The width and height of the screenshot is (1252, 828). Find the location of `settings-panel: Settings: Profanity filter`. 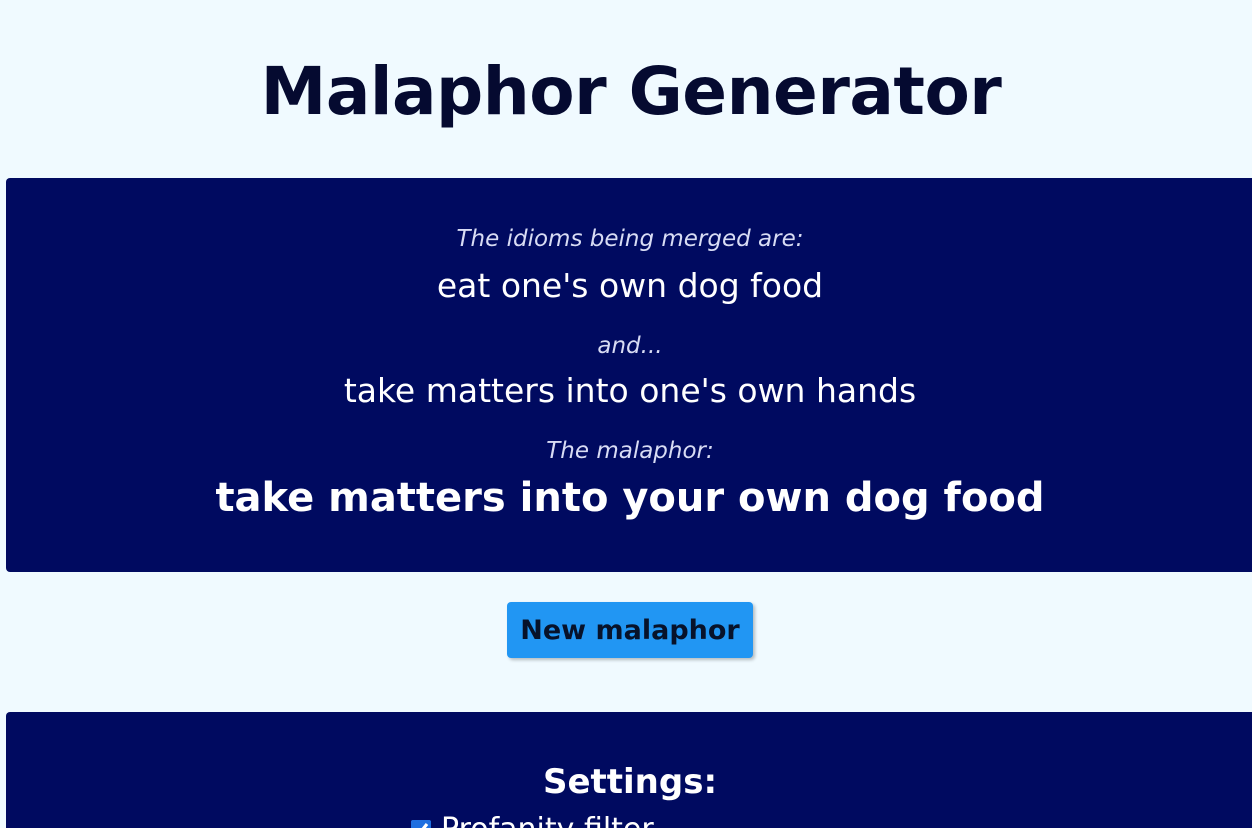

settings-panel: Settings: Profanity filter is located at coordinates (629, 770).